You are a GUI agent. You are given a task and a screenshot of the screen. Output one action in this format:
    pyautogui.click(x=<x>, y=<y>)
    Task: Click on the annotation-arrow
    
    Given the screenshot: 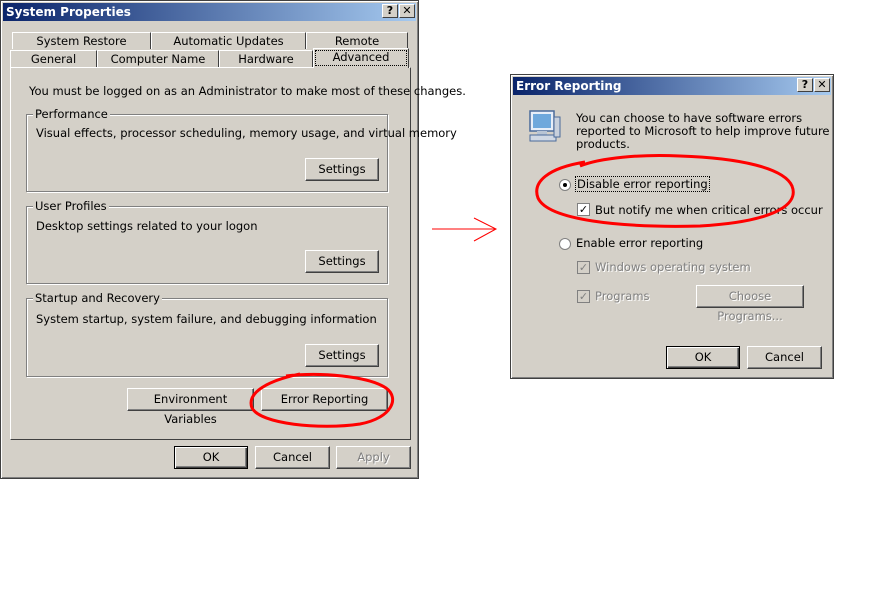 What is the action you would take?
    pyautogui.click(x=465, y=229)
    